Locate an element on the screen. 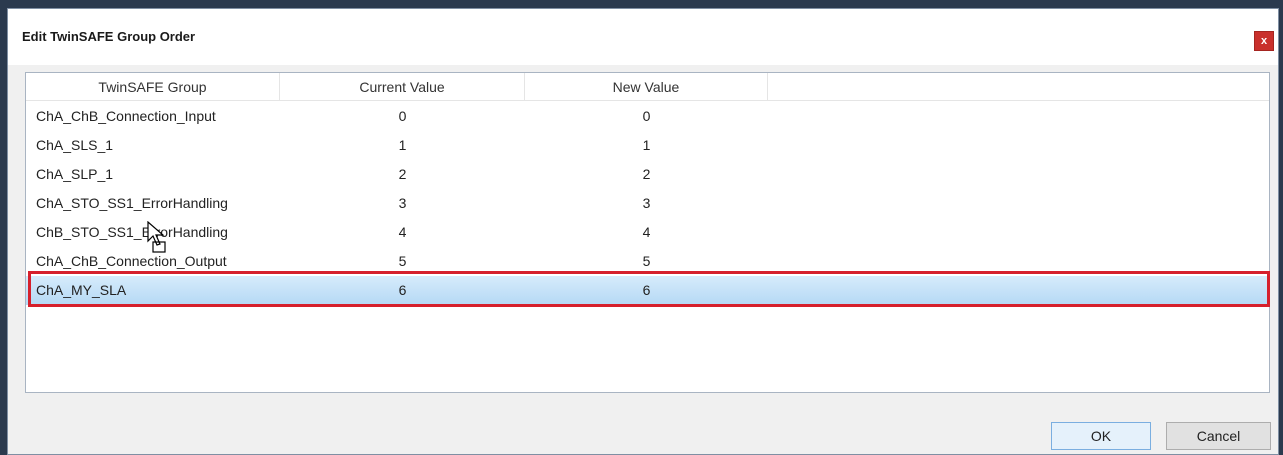 This screenshot has width=1283, height=455. group-name-cell: ChA_SLP_1 is located at coordinates (75, 174).